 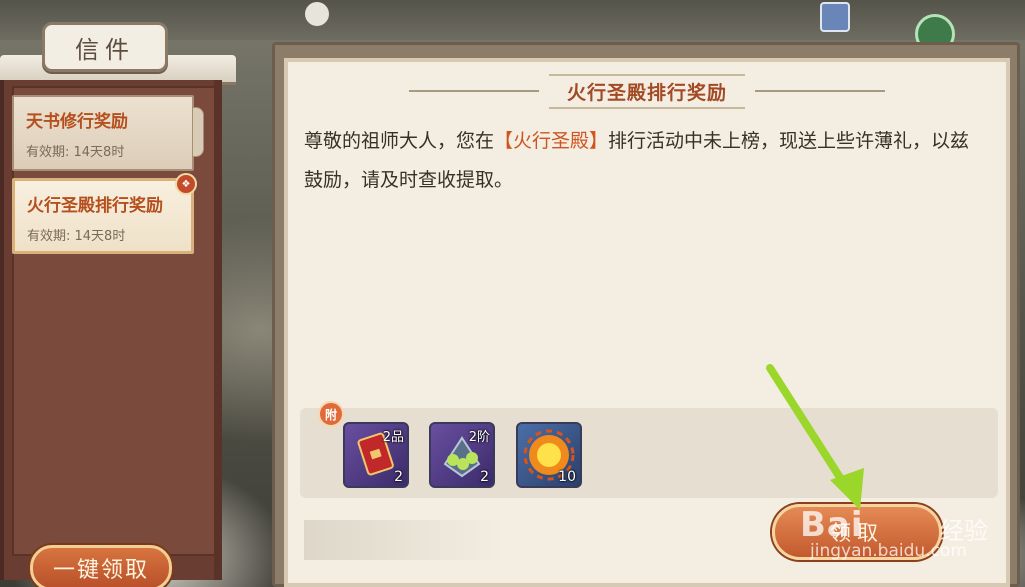 What do you see at coordinates (462, 455) in the screenshot?
I see `reward-item-artifact: 2阶 2` at bounding box center [462, 455].